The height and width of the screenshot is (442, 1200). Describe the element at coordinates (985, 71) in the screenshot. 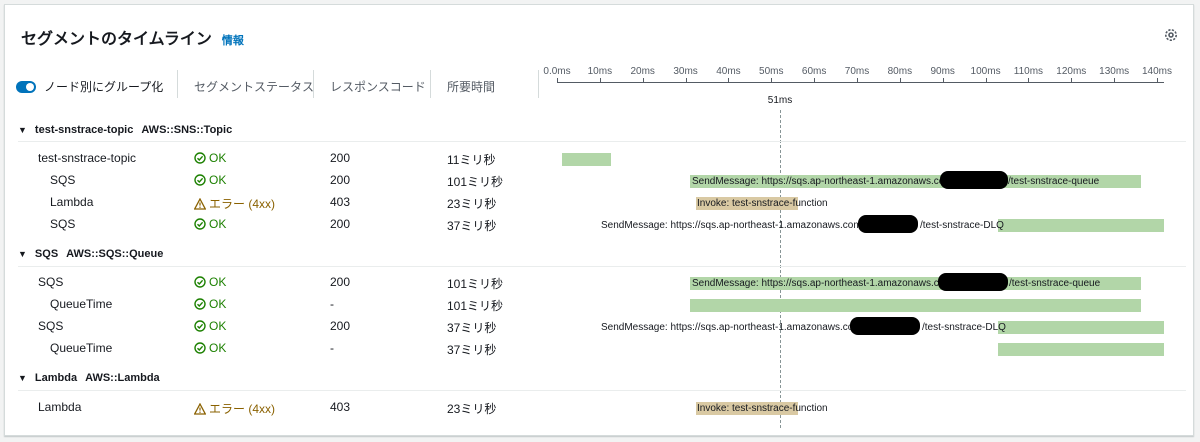

I see `axis-tick-label: 100ms` at that location.